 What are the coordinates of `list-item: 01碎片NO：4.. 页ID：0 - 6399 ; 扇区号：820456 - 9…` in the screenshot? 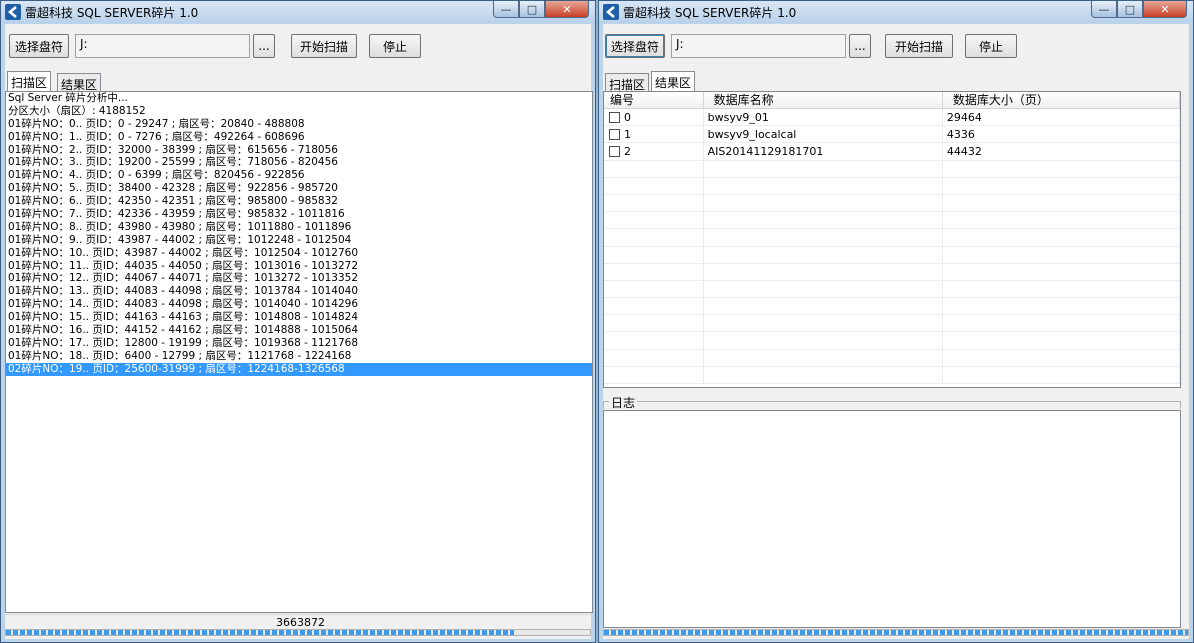 It's located at (299, 175).